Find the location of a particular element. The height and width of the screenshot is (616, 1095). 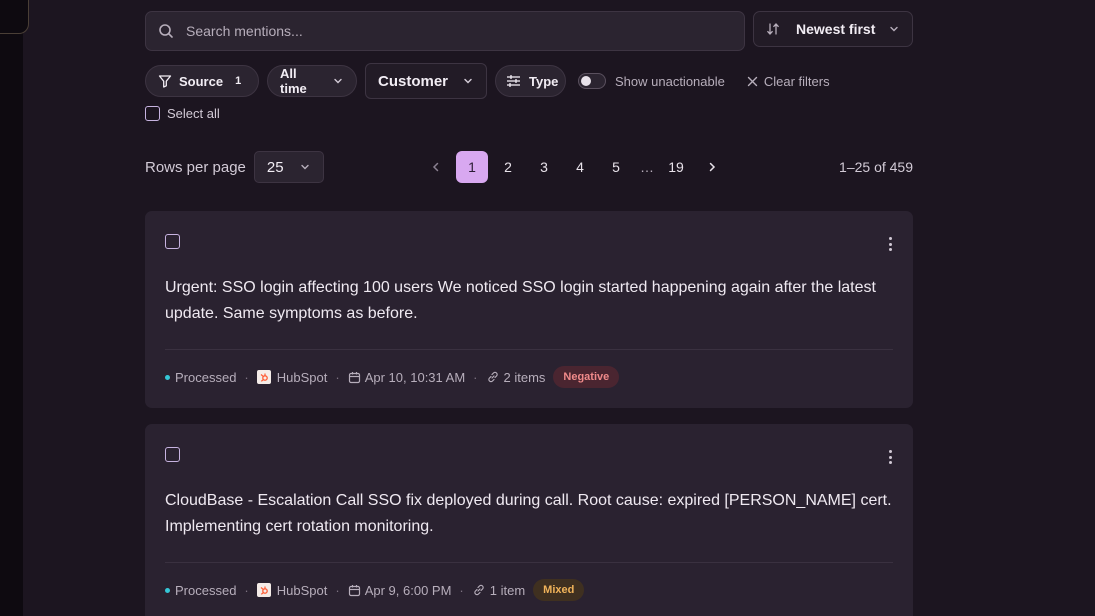

select-all-checkbox is located at coordinates (152, 113).